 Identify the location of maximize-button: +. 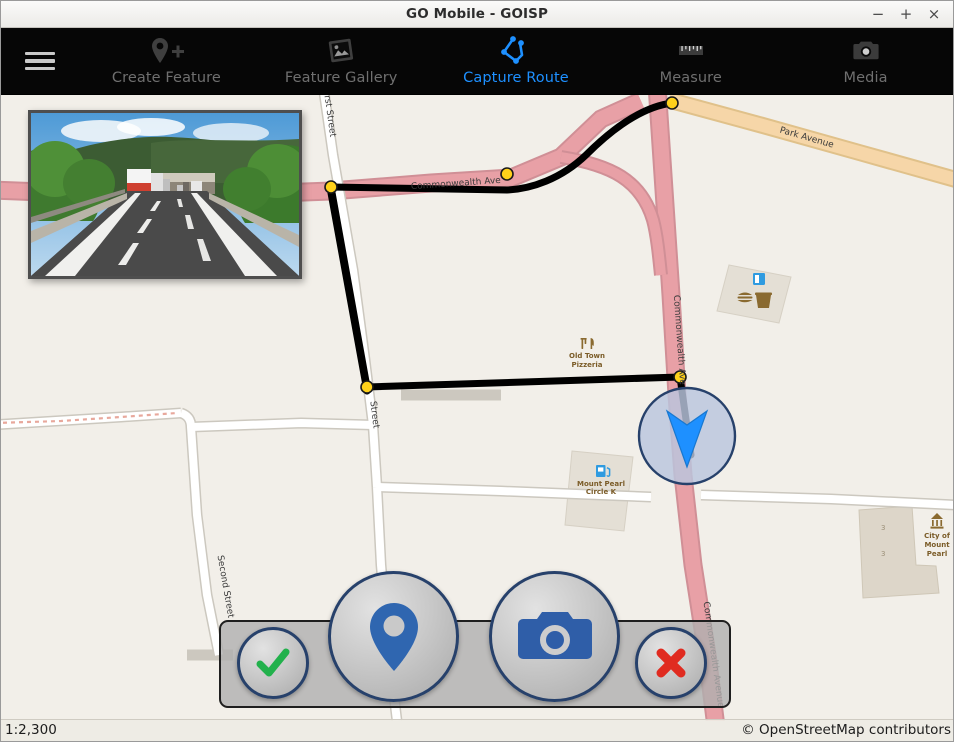
(906, 15).